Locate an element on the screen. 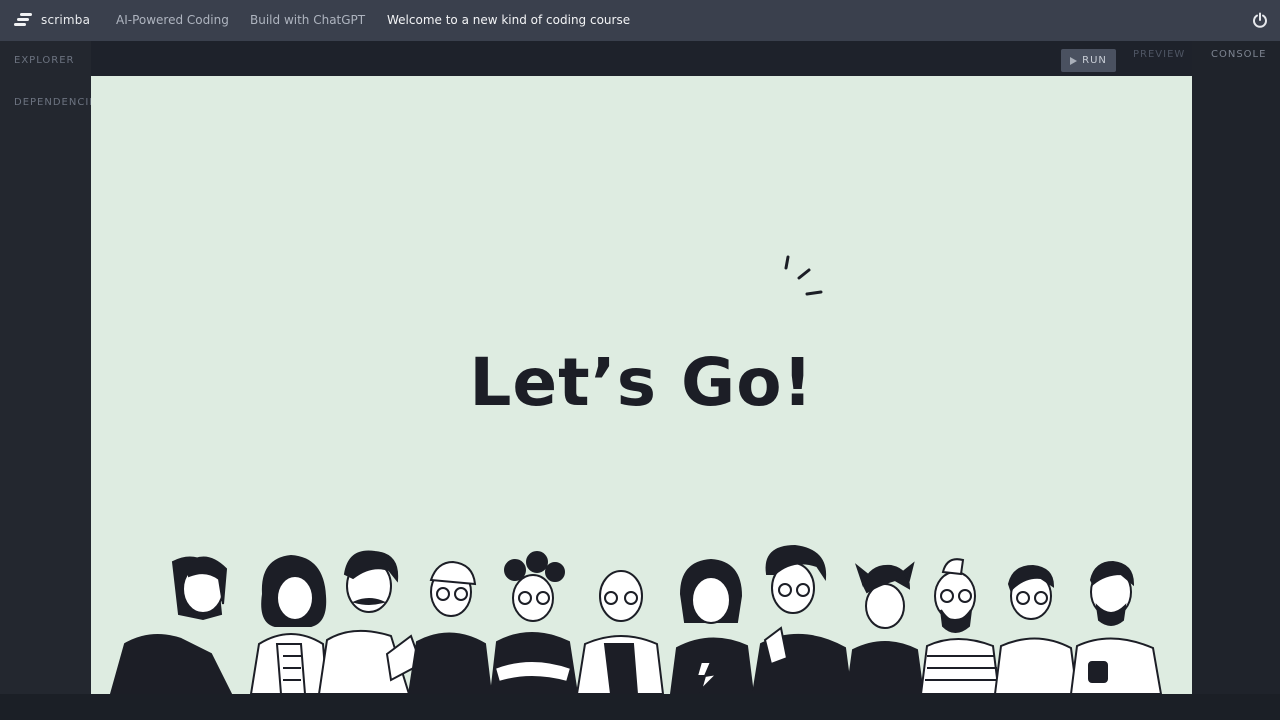 The image size is (1280, 720). file-sidebar: EXPLORER DEPENDENCIES is located at coordinates (45, 380).